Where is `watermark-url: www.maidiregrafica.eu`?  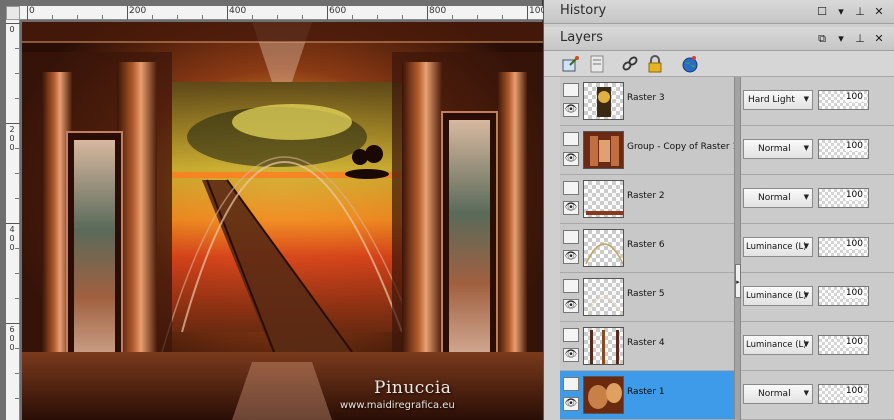
watermark-url: www.maidiregrafica.eu is located at coordinates (397, 405).